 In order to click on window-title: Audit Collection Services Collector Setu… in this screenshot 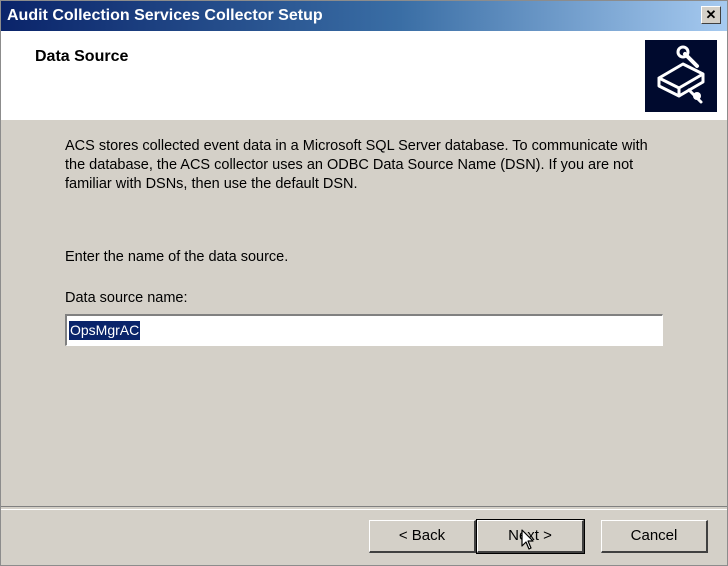, I will do `click(165, 15)`.